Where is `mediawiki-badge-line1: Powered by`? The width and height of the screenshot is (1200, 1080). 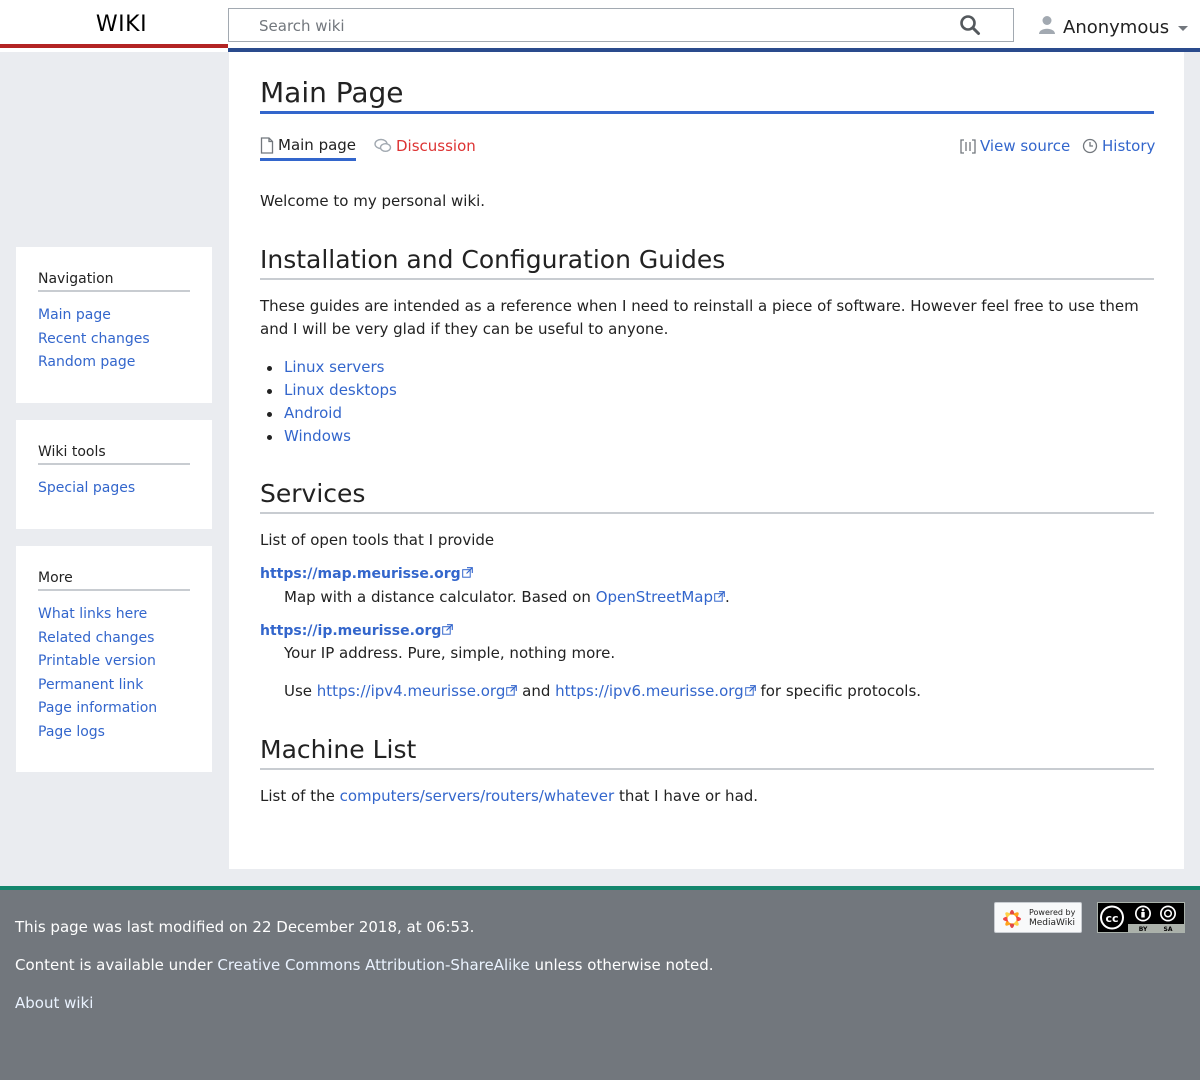
mediawiki-badge-line1: Powered by is located at coordinates (1052, 912).